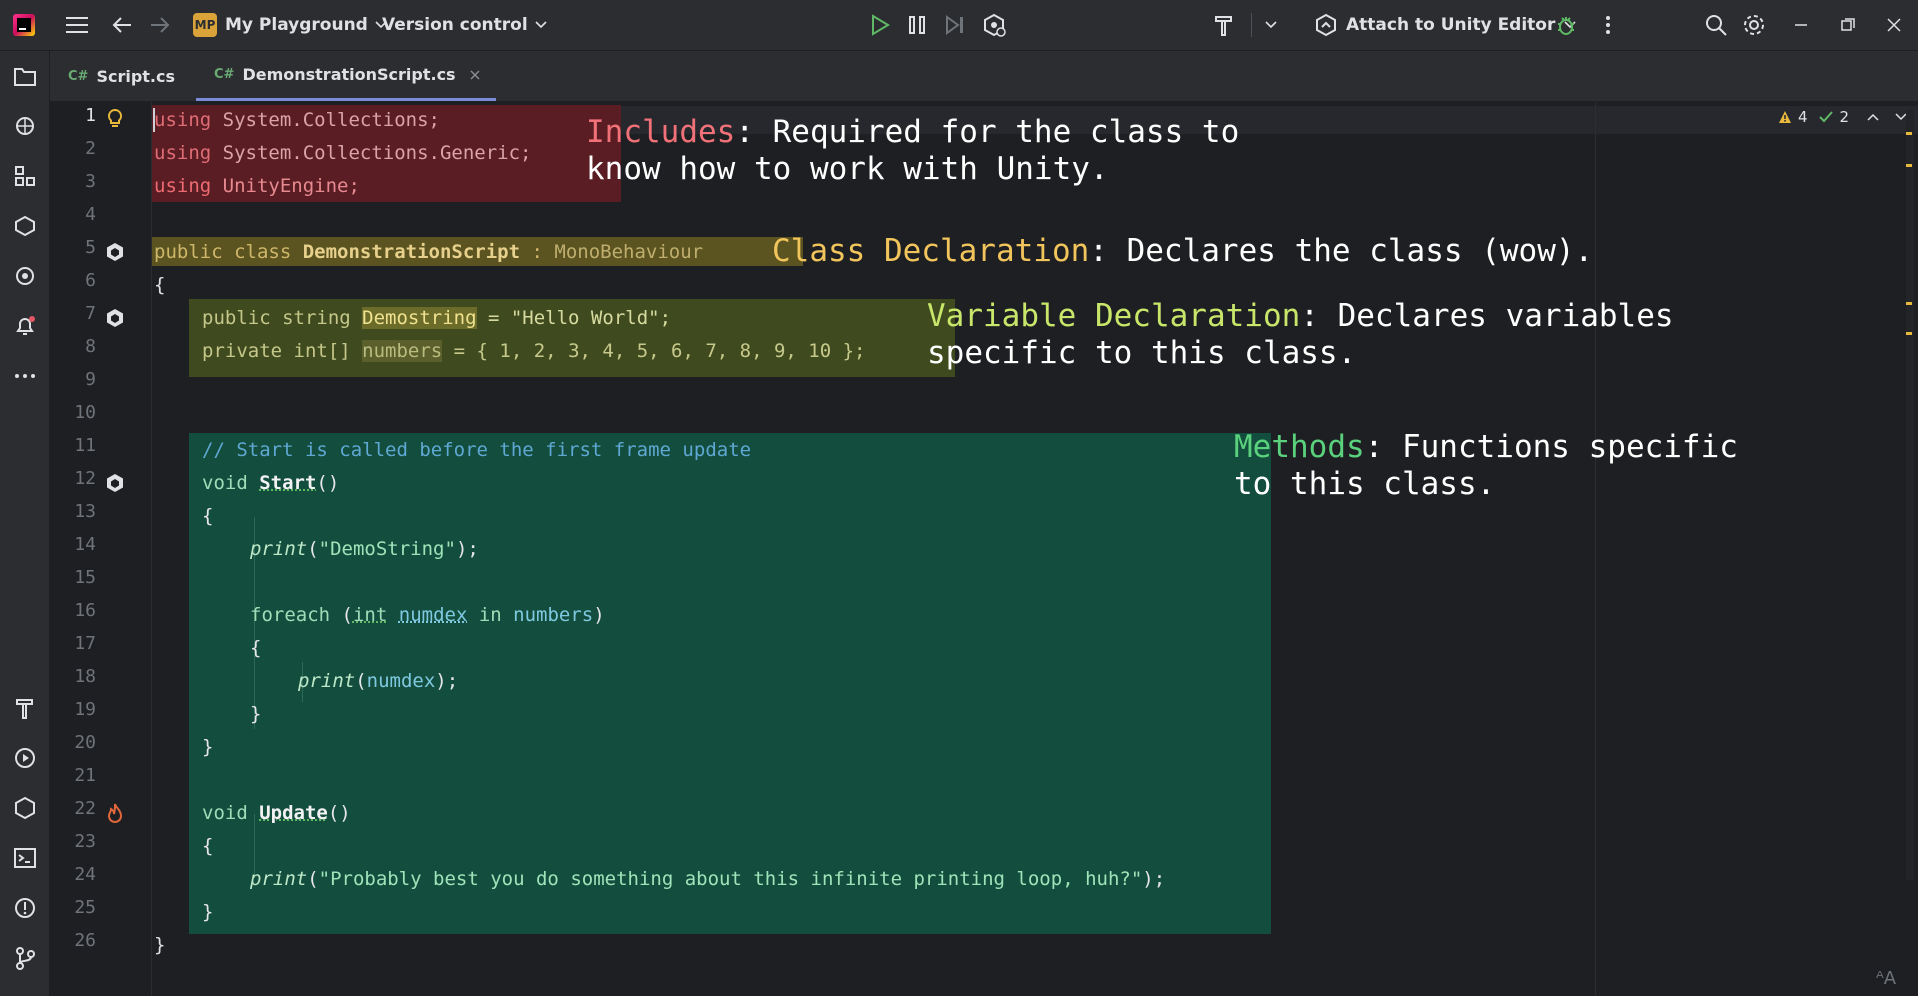  What do you see at coordinates (455, 25) in the screenshot?
I see `vcs-label: Version control` at bounding box center [455, 25].